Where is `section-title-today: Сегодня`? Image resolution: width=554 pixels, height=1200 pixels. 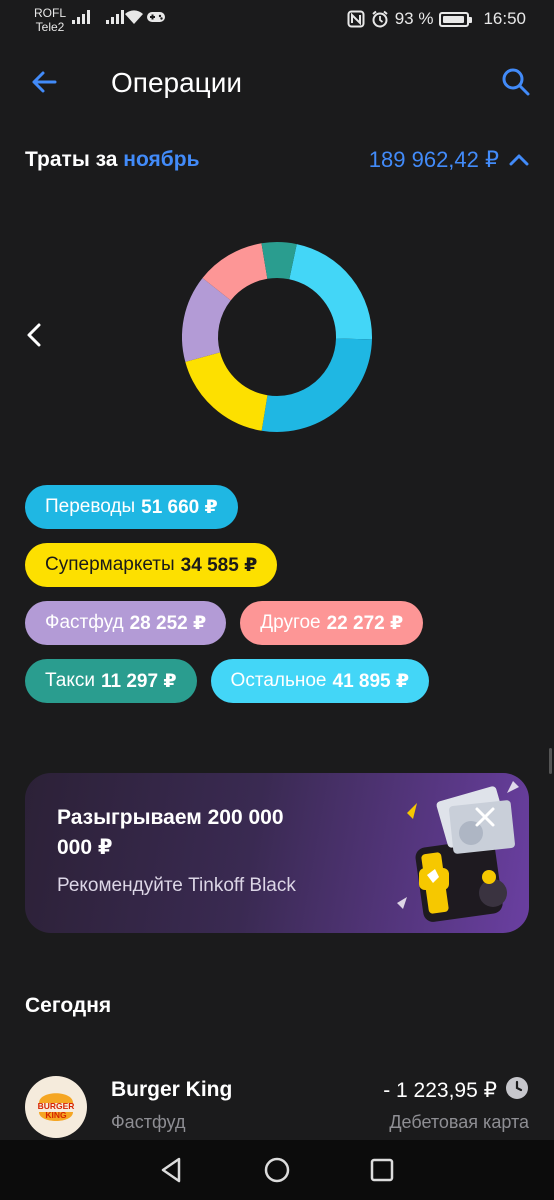
section-title-today: Сегодня is located at coordinates (68, 1005).